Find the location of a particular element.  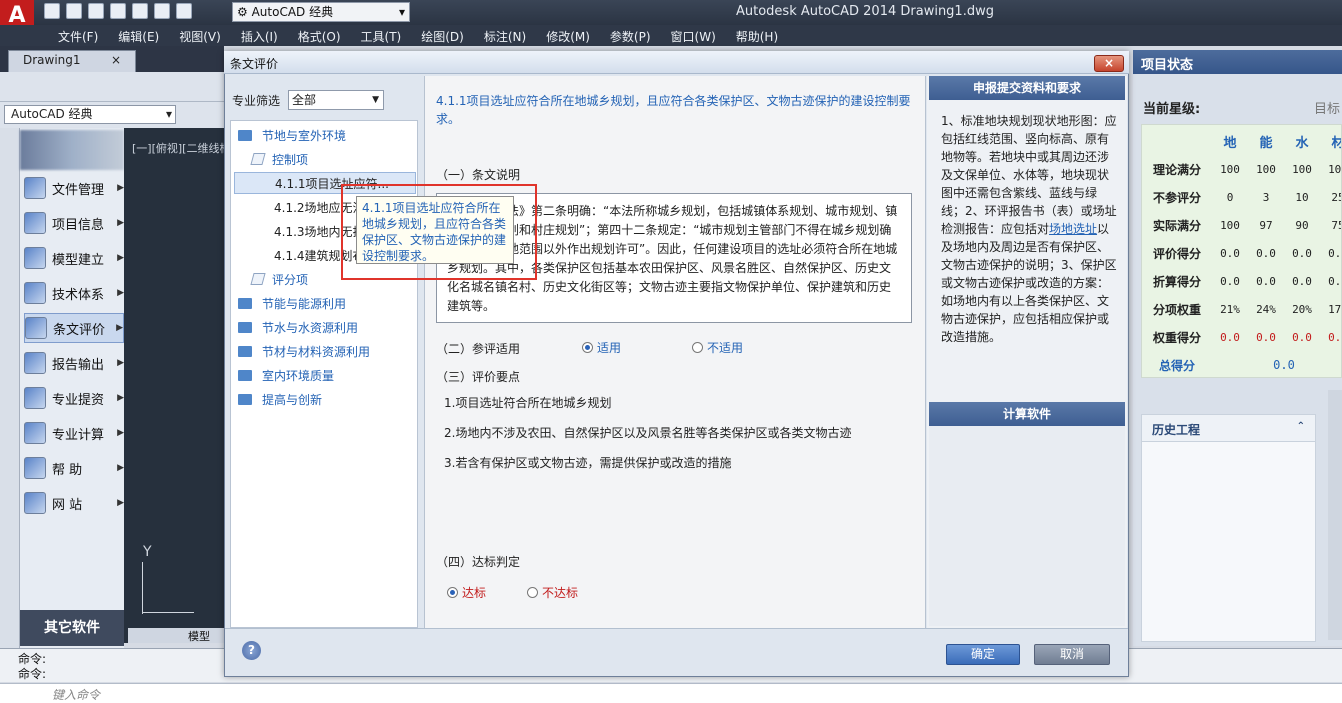

window-title: Autodesk AutoCAD 2014 Drawing1.dwg is located at coordinates (865, 11).